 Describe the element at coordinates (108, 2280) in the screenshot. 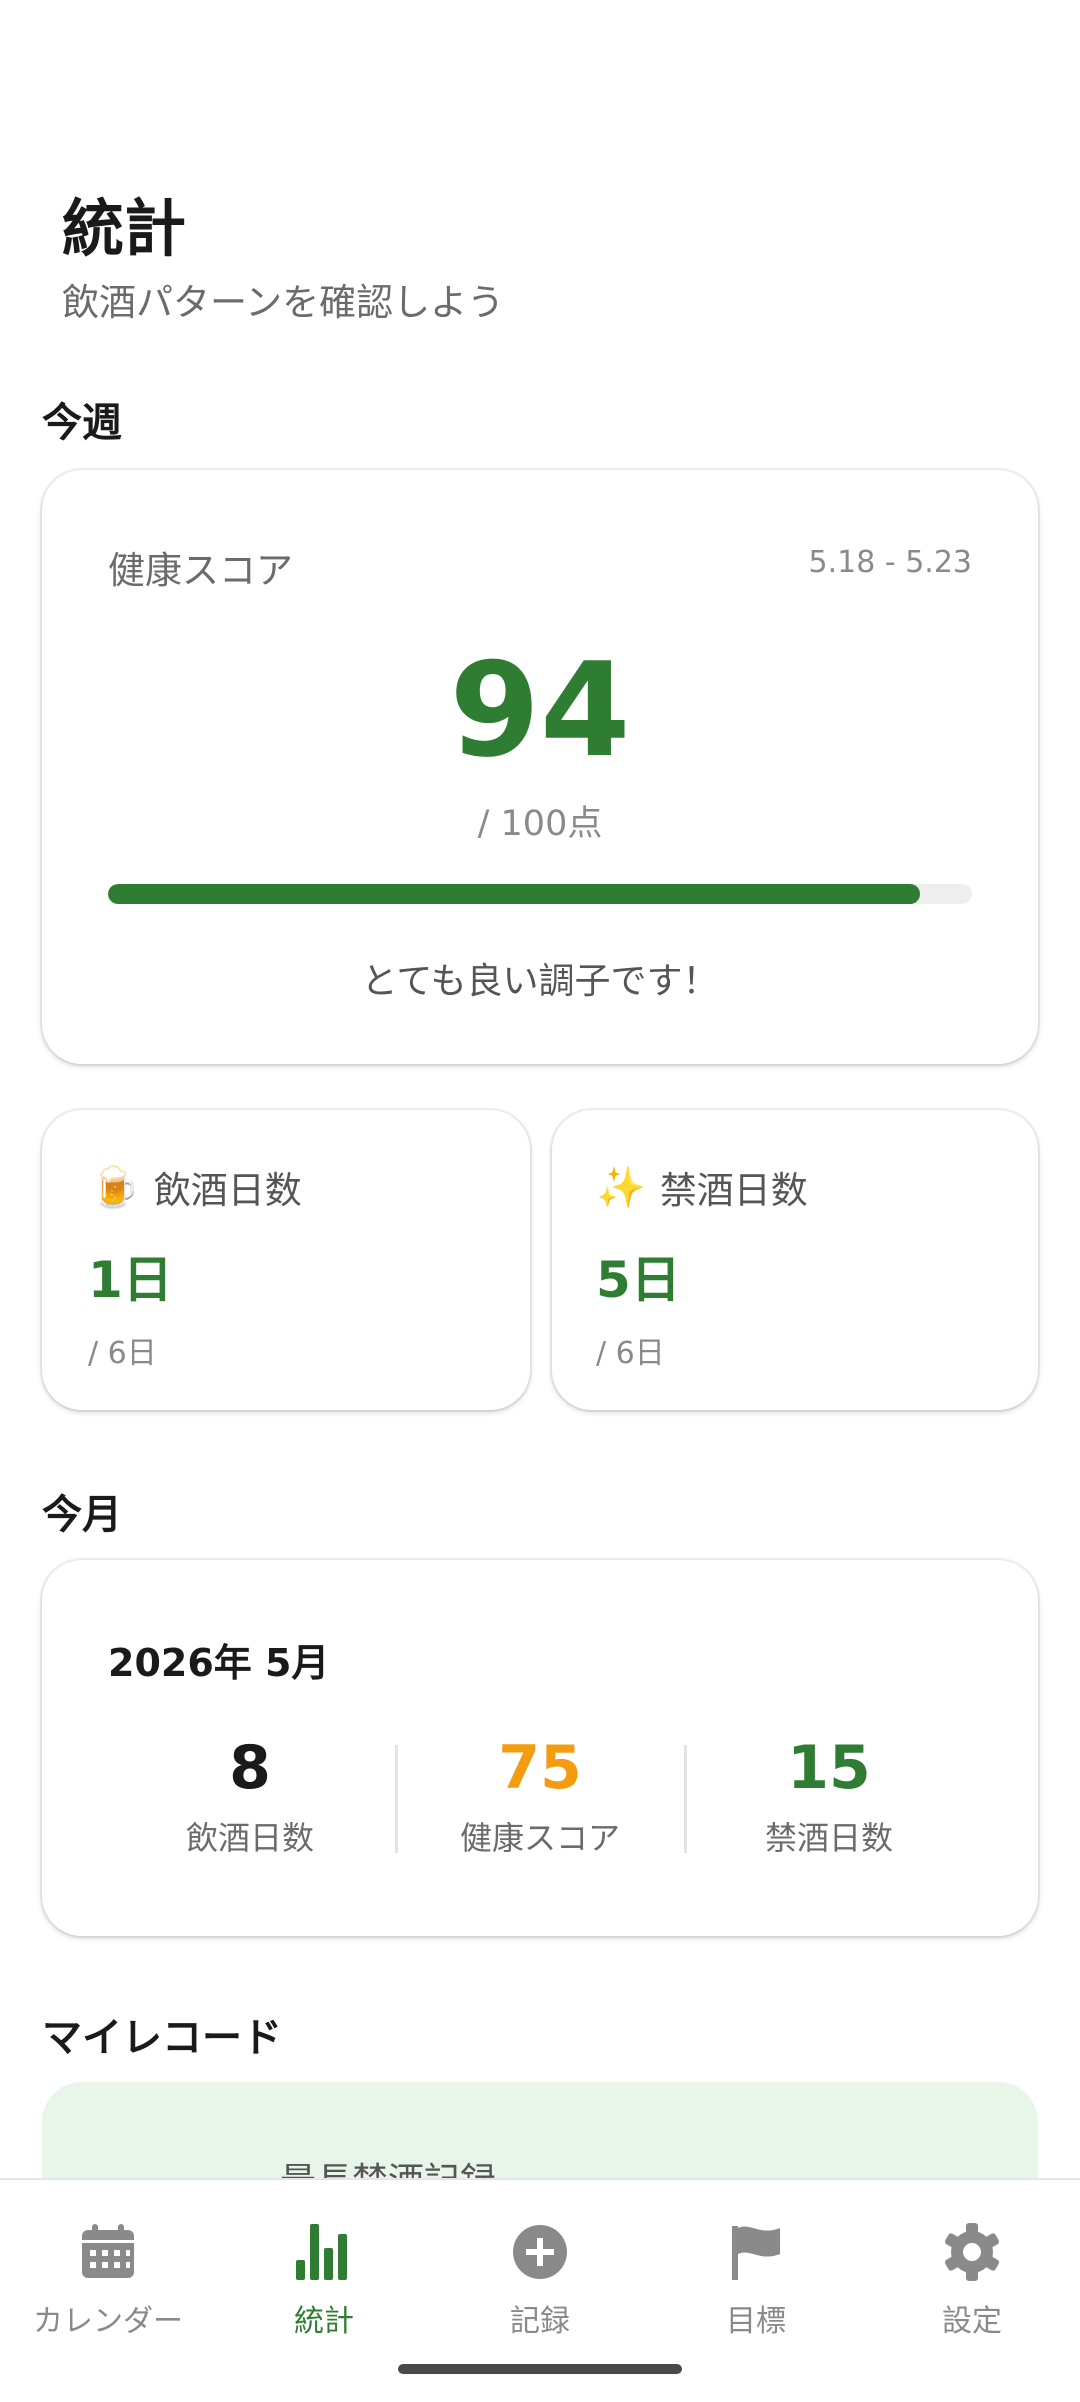

I see `nav-item-calendar: カレンダー` at that location.